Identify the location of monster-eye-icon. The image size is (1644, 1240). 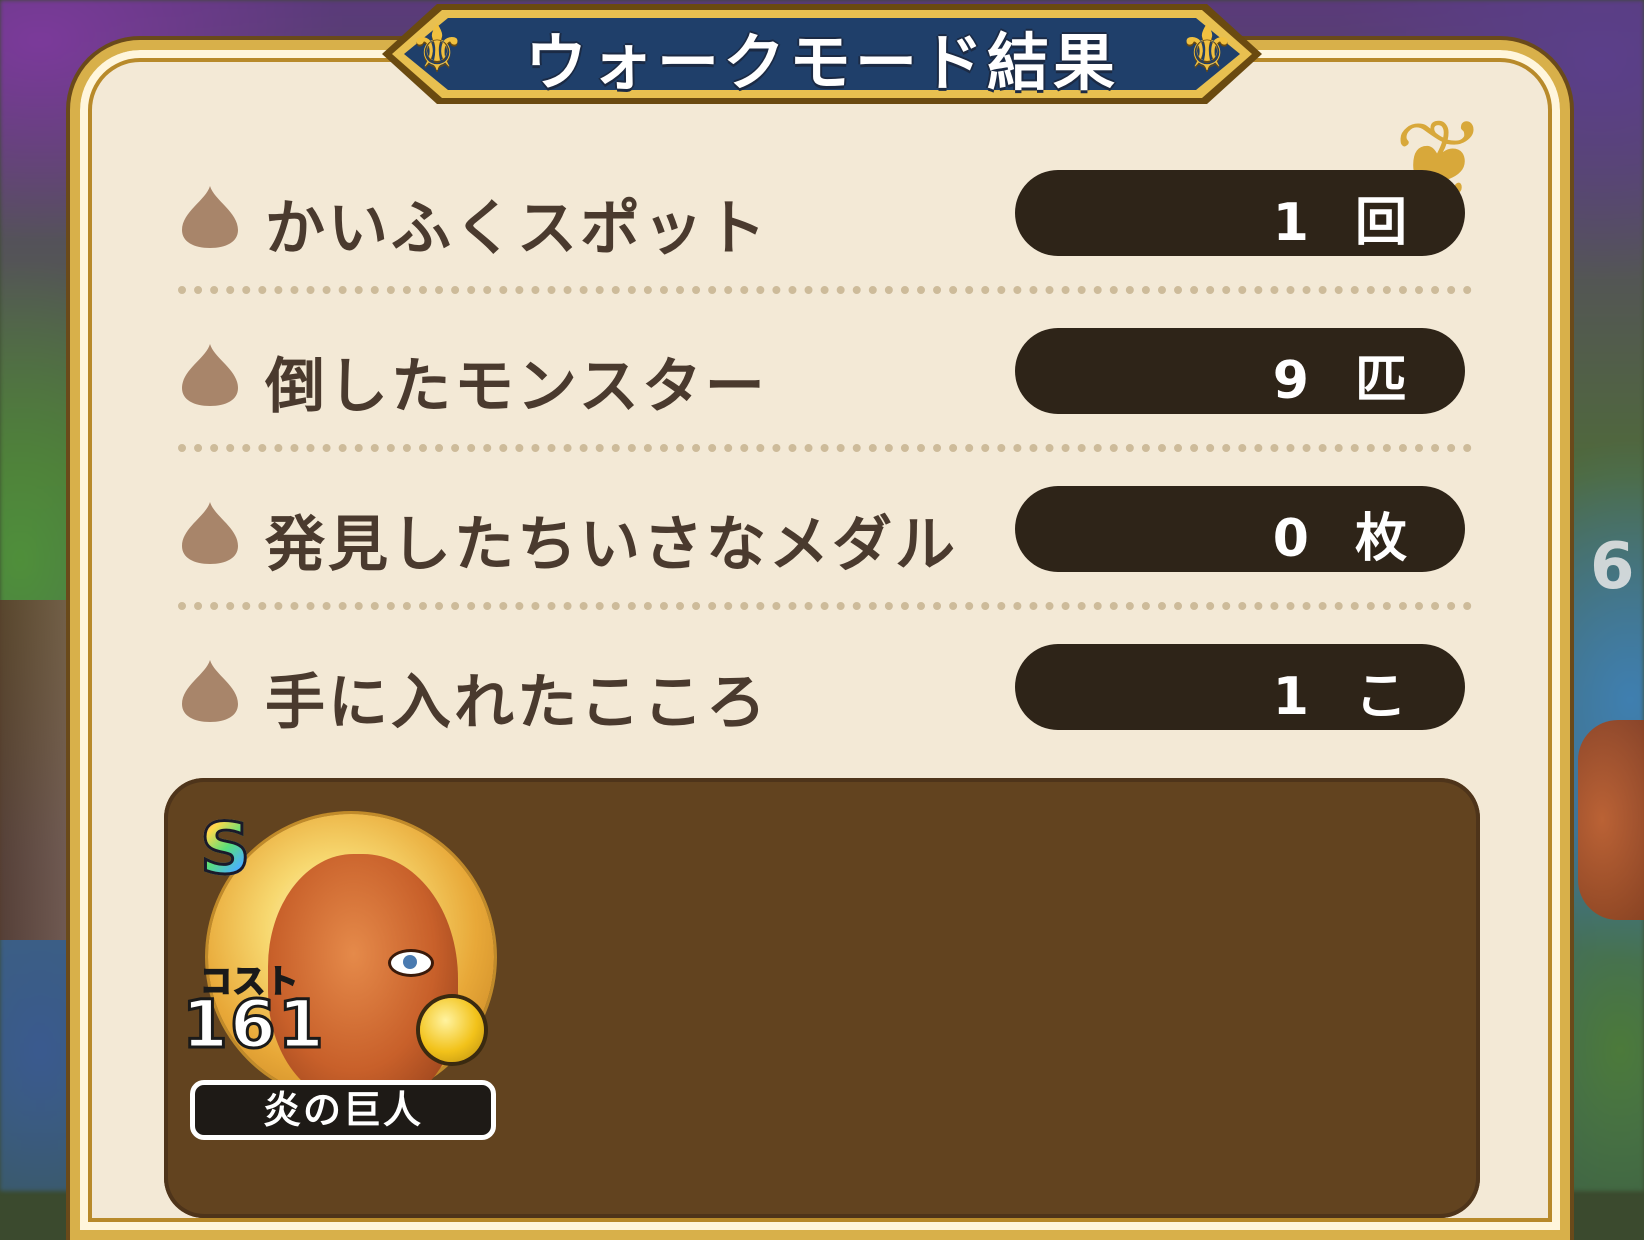
(411, 963).